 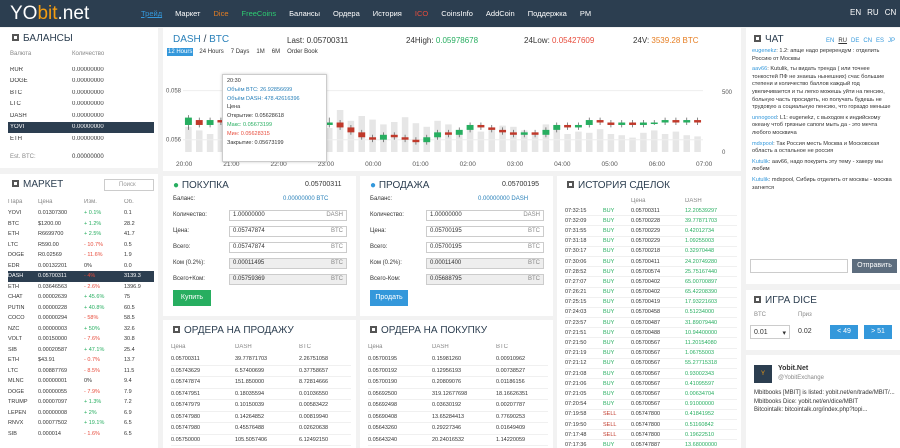 What do you see at coordinates (760, 162) in the screenshot?
I see `chat-username: Kutulik` at bounding box center [760, 162].